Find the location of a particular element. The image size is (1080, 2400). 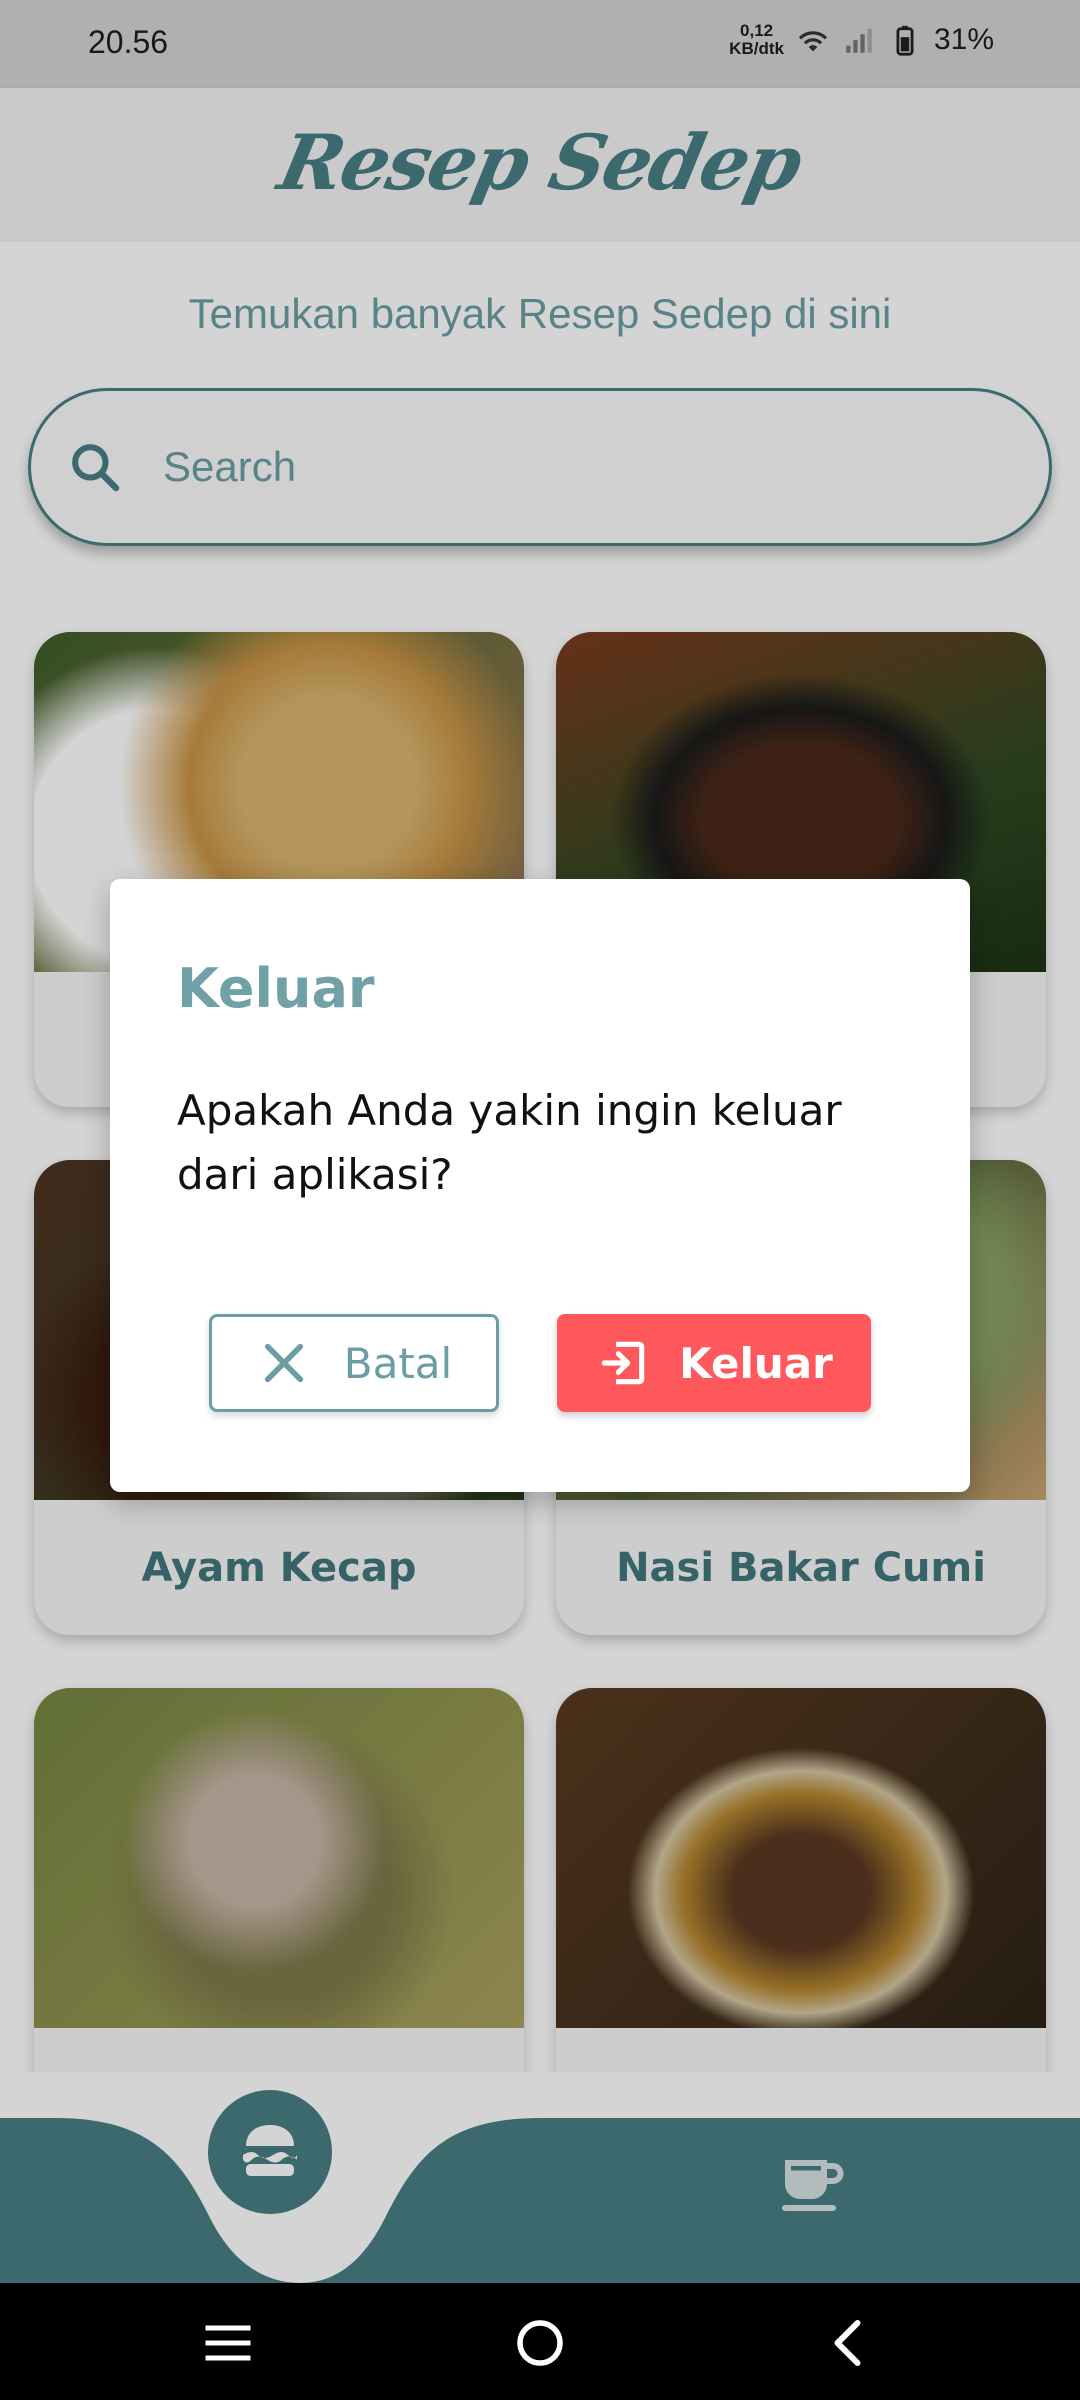

home-icon is located at coordinates (540, 2343).